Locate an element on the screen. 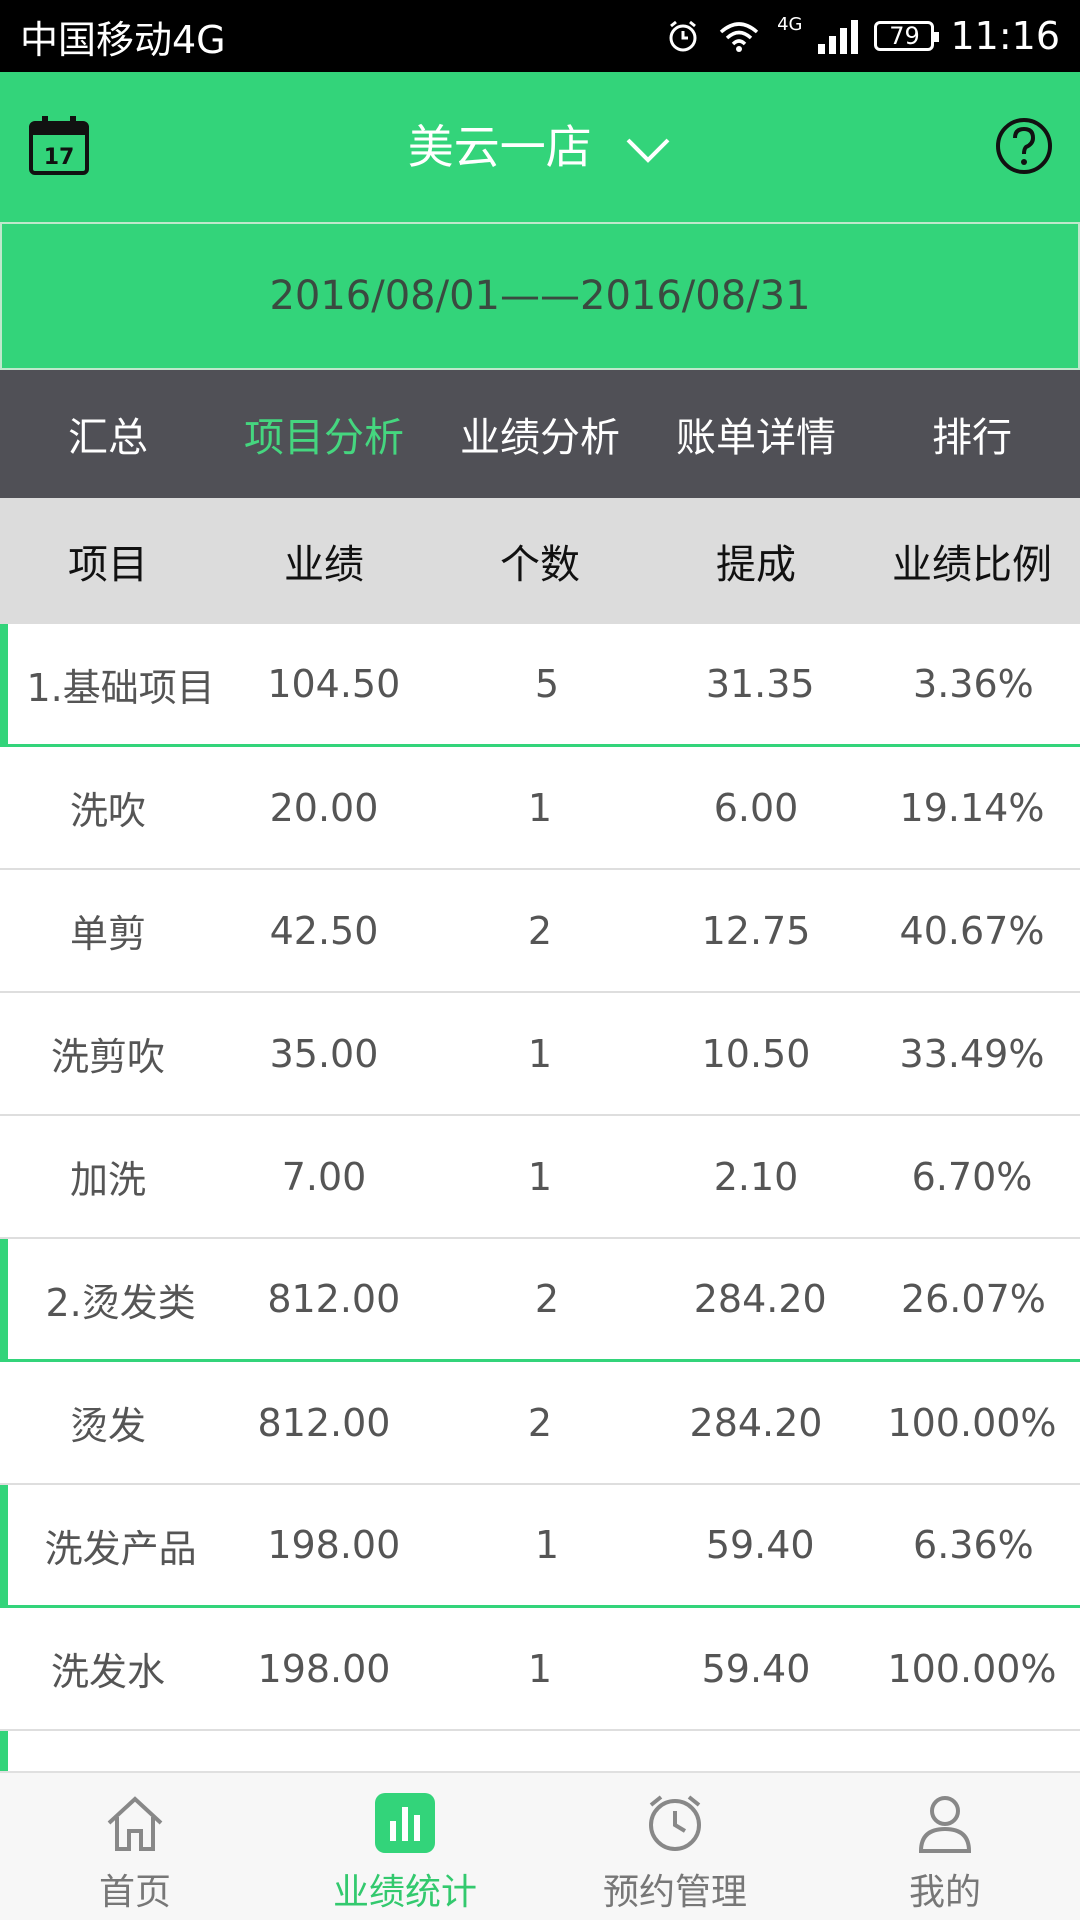 This screenshot has height=1920, width=1080. bar-chart-icon is located at coordinates (405, 1823).